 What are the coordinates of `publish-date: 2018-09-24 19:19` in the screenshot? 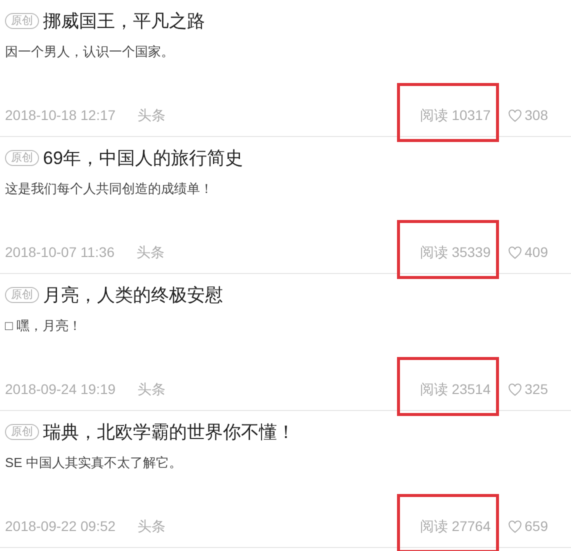 It's located at (60, 389).